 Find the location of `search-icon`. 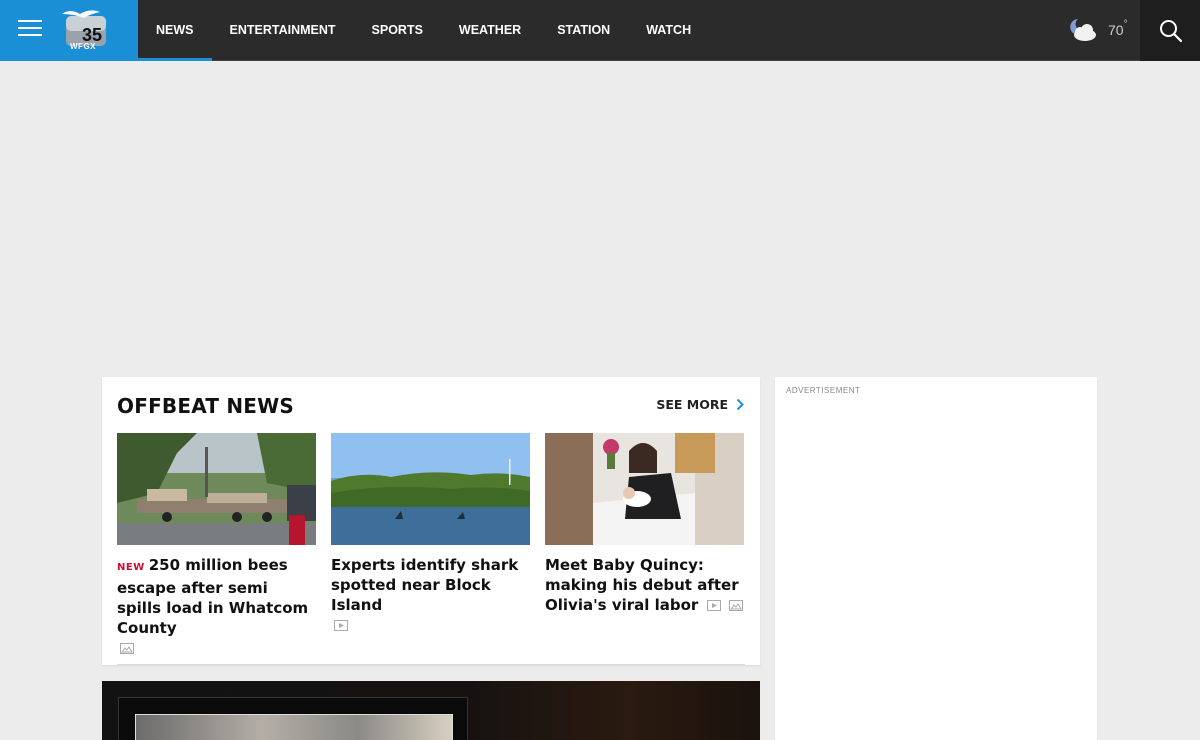

search-icon is located at coordinates (1171, 31).